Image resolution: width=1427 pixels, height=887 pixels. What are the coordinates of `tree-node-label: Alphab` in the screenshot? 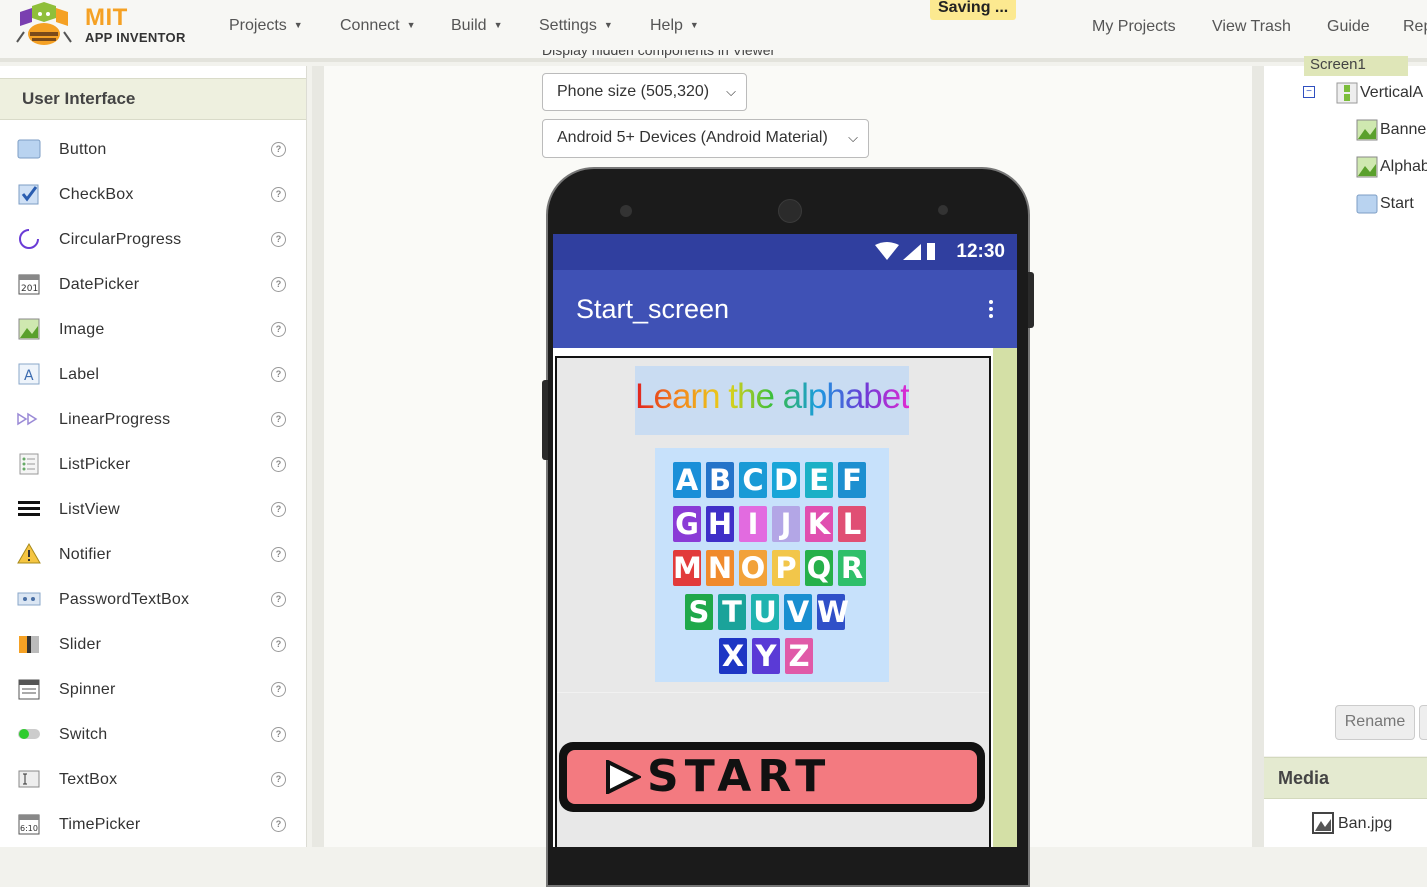 It's located at (1403, 166).